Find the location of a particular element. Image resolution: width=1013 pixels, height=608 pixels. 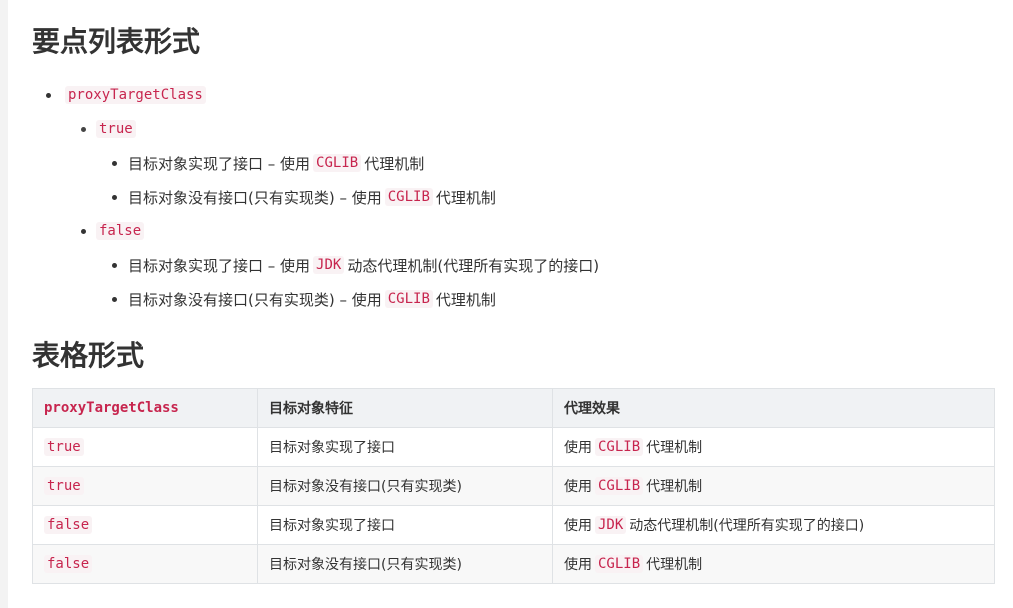

table-row: false 目标对象没有接口(只有实现类) 使用 CGLIB 代理机制 is located at coordinates (513, 564).